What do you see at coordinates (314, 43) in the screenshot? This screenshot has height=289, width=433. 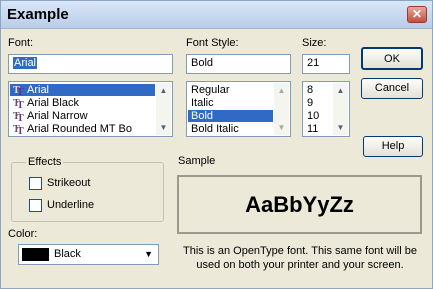 I see `size-label: Size:` at bounding box center [314, 43].